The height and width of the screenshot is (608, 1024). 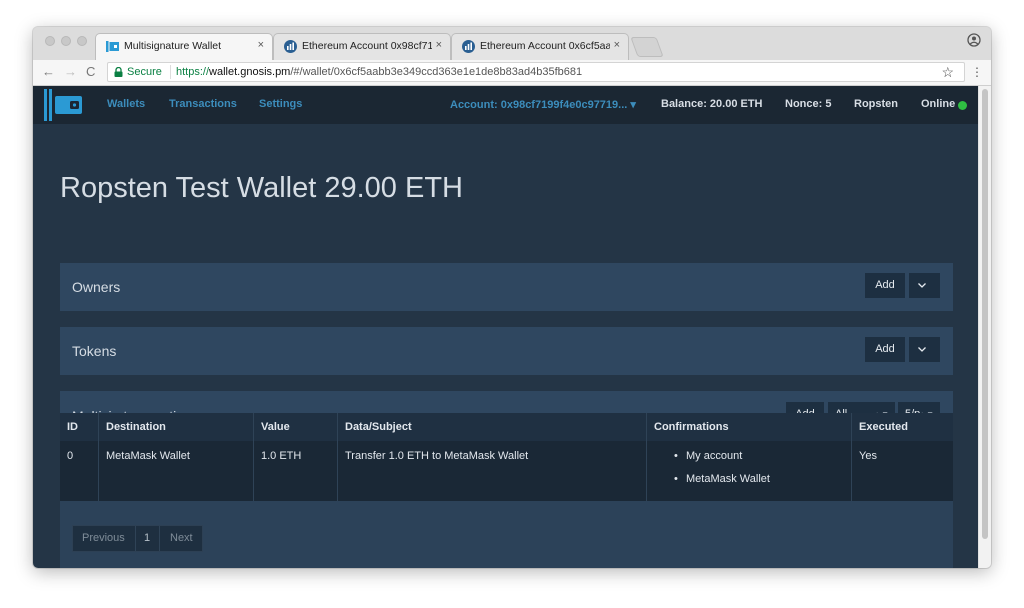 I want to click on cell-destination: MetaMask Wallet, so click(x=148, y=456).